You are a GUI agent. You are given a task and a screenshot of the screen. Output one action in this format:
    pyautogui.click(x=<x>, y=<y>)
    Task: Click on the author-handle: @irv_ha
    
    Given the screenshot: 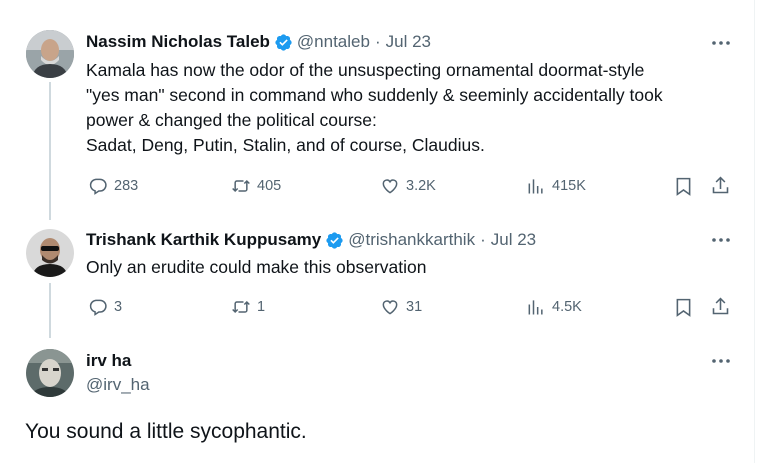 What is the action you would take?
    pyautogui.click(x=118, y=385)
    